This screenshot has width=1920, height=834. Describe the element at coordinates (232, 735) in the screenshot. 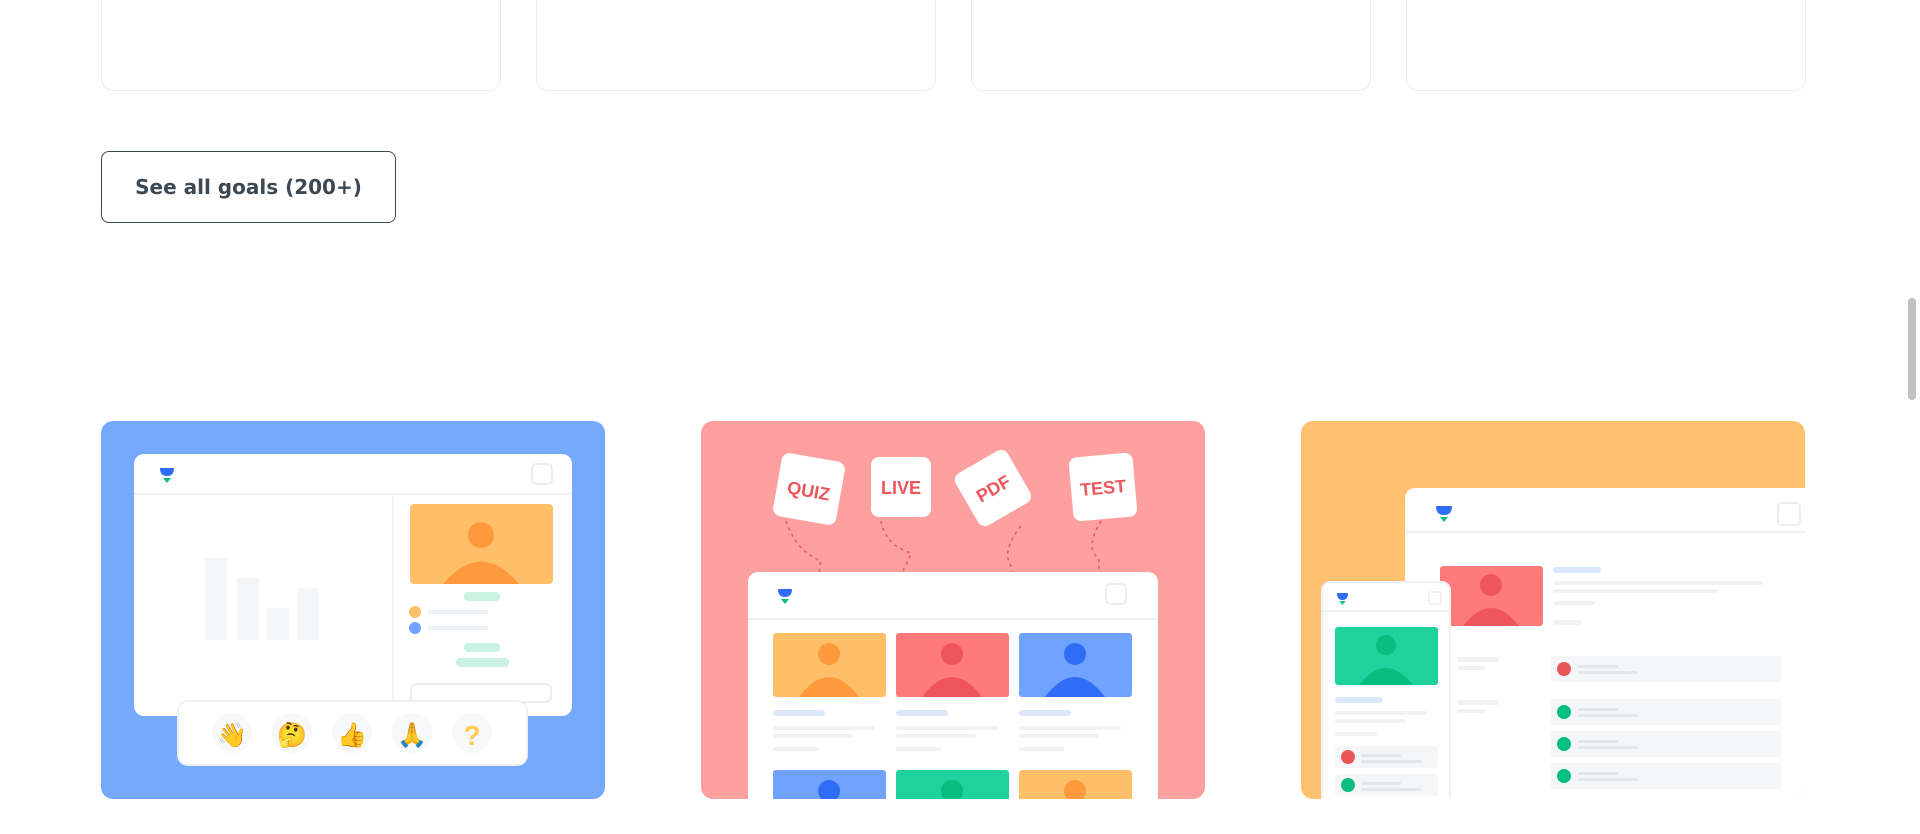

I see `wave-icon: 👋` at that location.